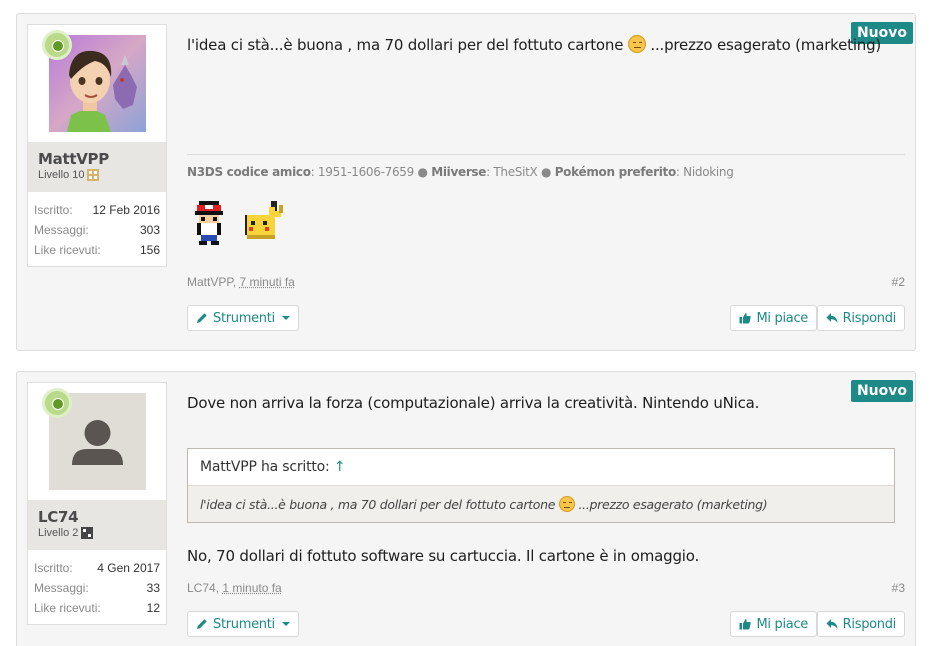 This screenshot has width=929, height=646. What do you see at coordinates (209, 225) in the screenshot?
I see `trainer-sprite-icon` at bounding box center [209, 225].